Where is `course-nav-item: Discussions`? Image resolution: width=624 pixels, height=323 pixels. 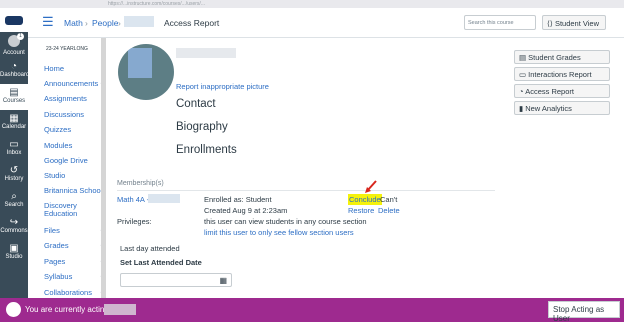
course-nav-item: Discussions is located at coordinates (74, 114).